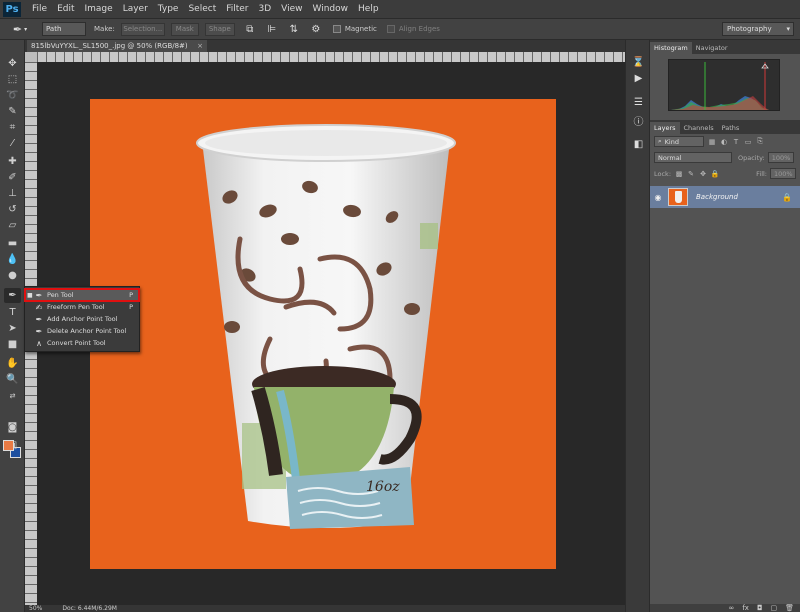 This screenshot has height=612, width=800. Describe the element at coordinates (731, 608) in the screenshot. I see `link-layers-icon: ∞` at that location.